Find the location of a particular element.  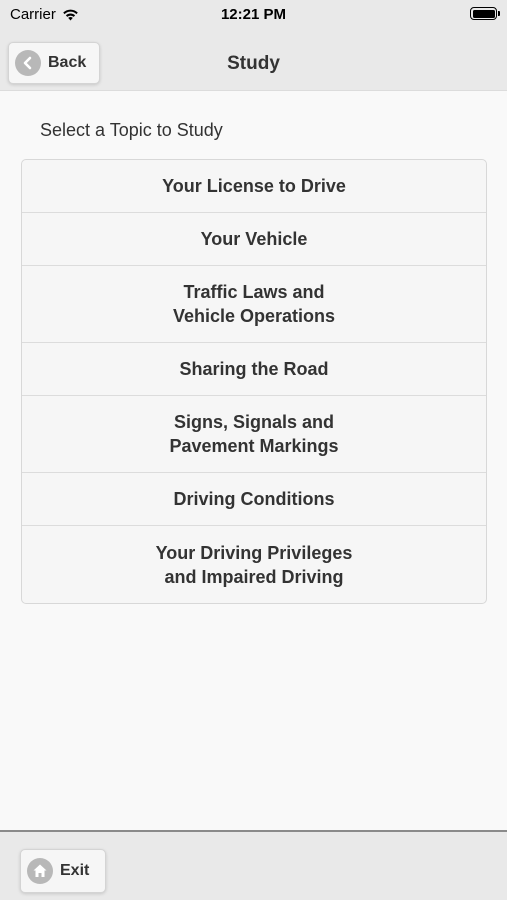

clock: 12:21 PM is located at coordinates (253, 14).